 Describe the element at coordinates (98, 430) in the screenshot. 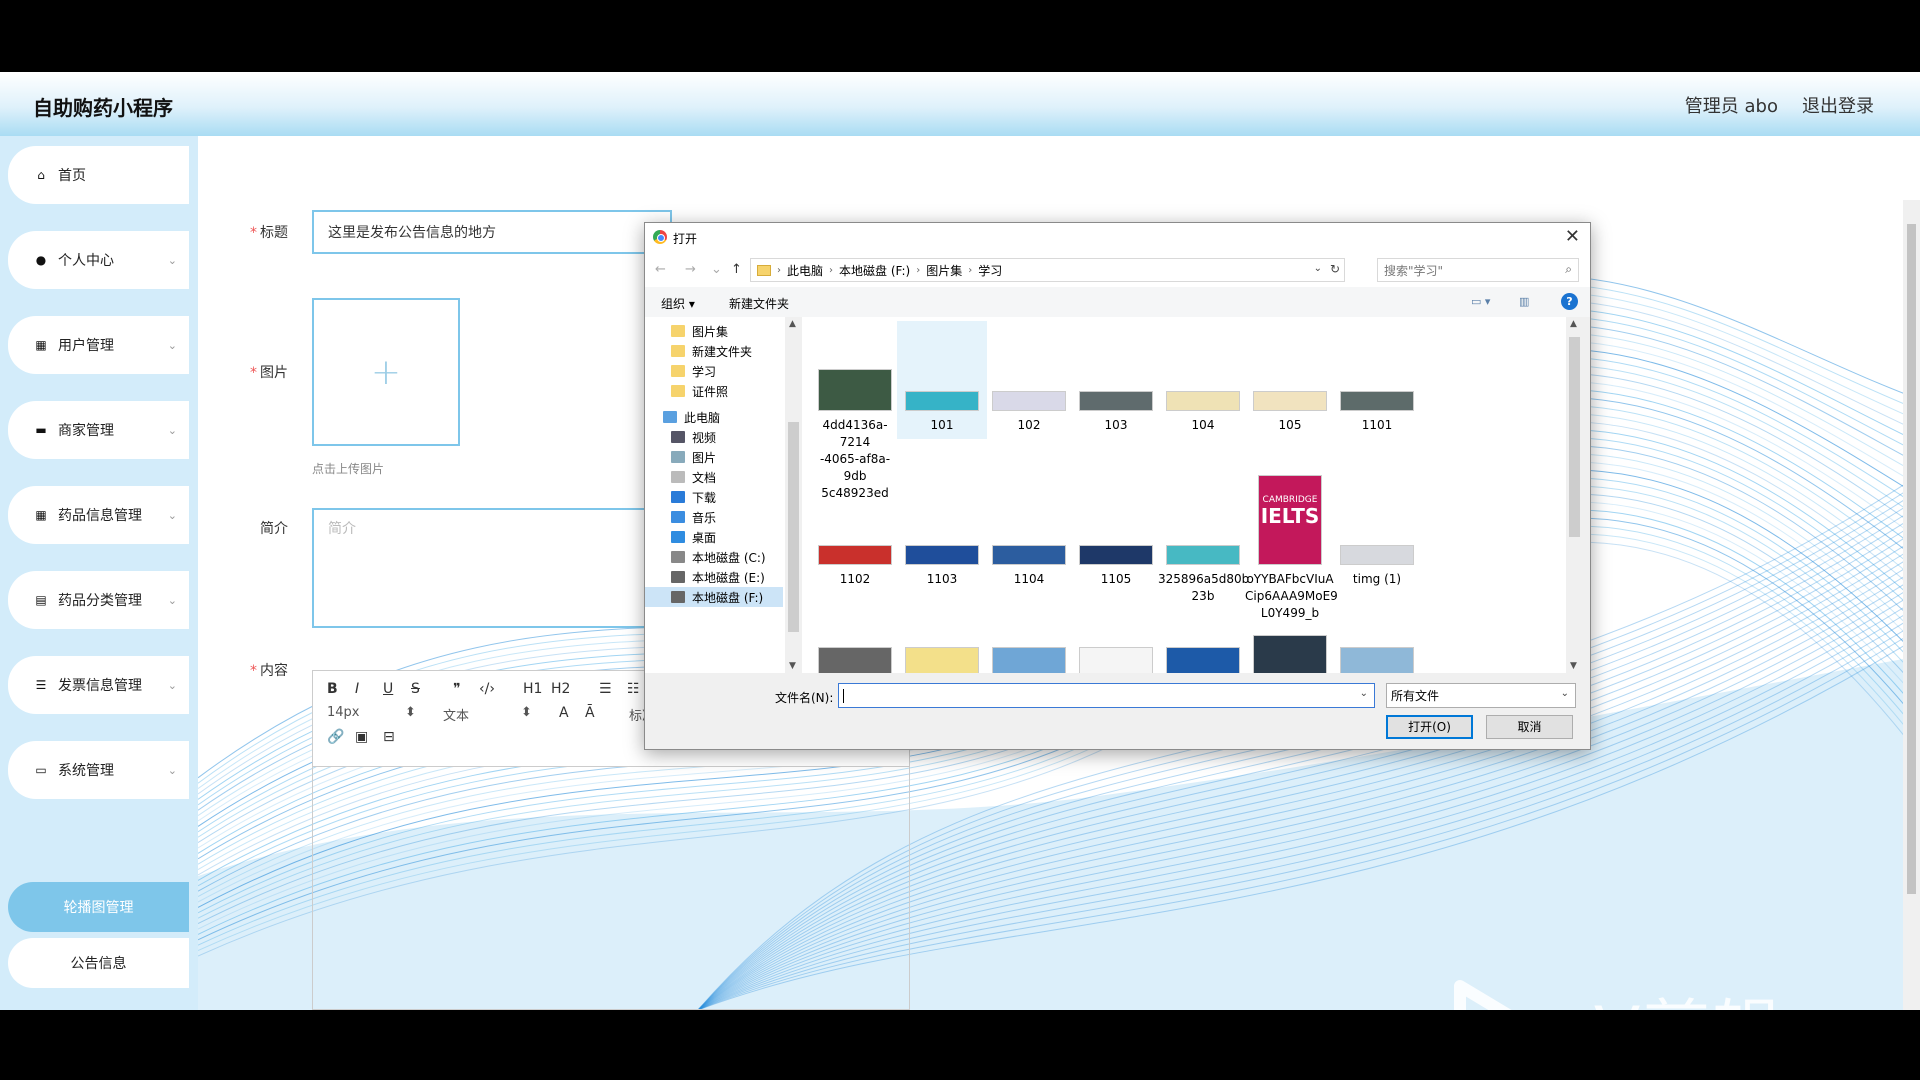

I see `sidebar-item: ▬ 商家管理 ⌄` at that location.